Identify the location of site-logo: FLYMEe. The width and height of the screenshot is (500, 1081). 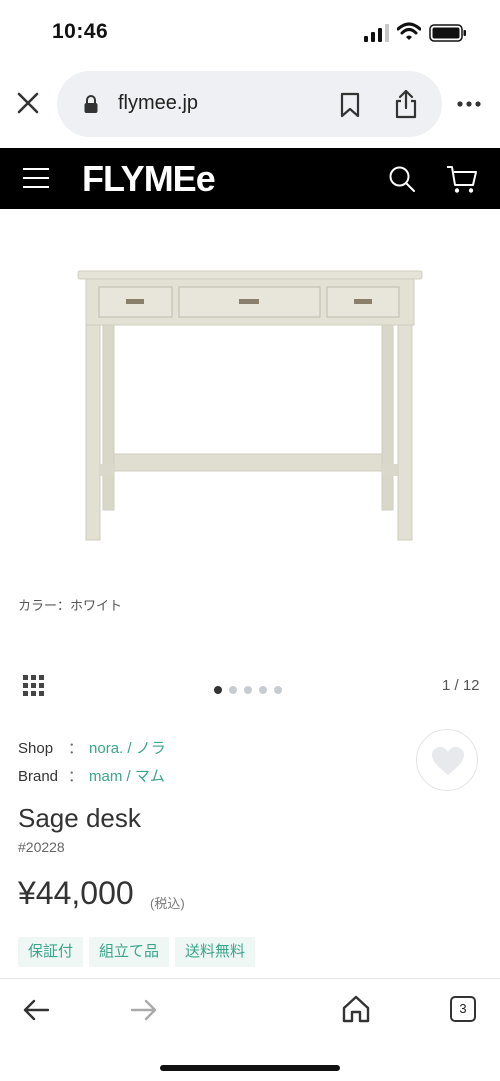
(149, 179).